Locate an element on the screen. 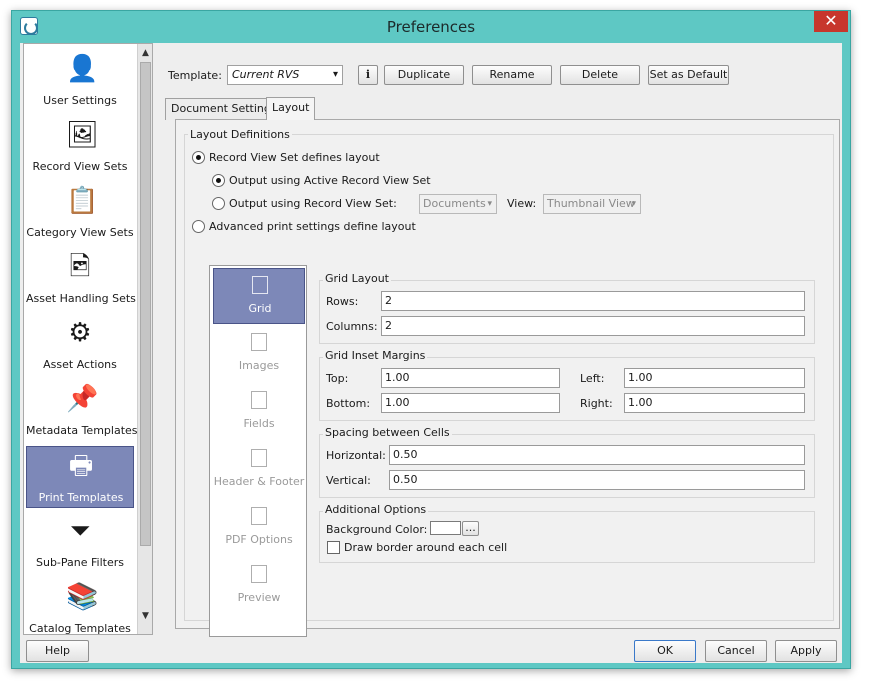 This screenshot has width=871, height=687. info-button: i is located at coordinates (368, 75).